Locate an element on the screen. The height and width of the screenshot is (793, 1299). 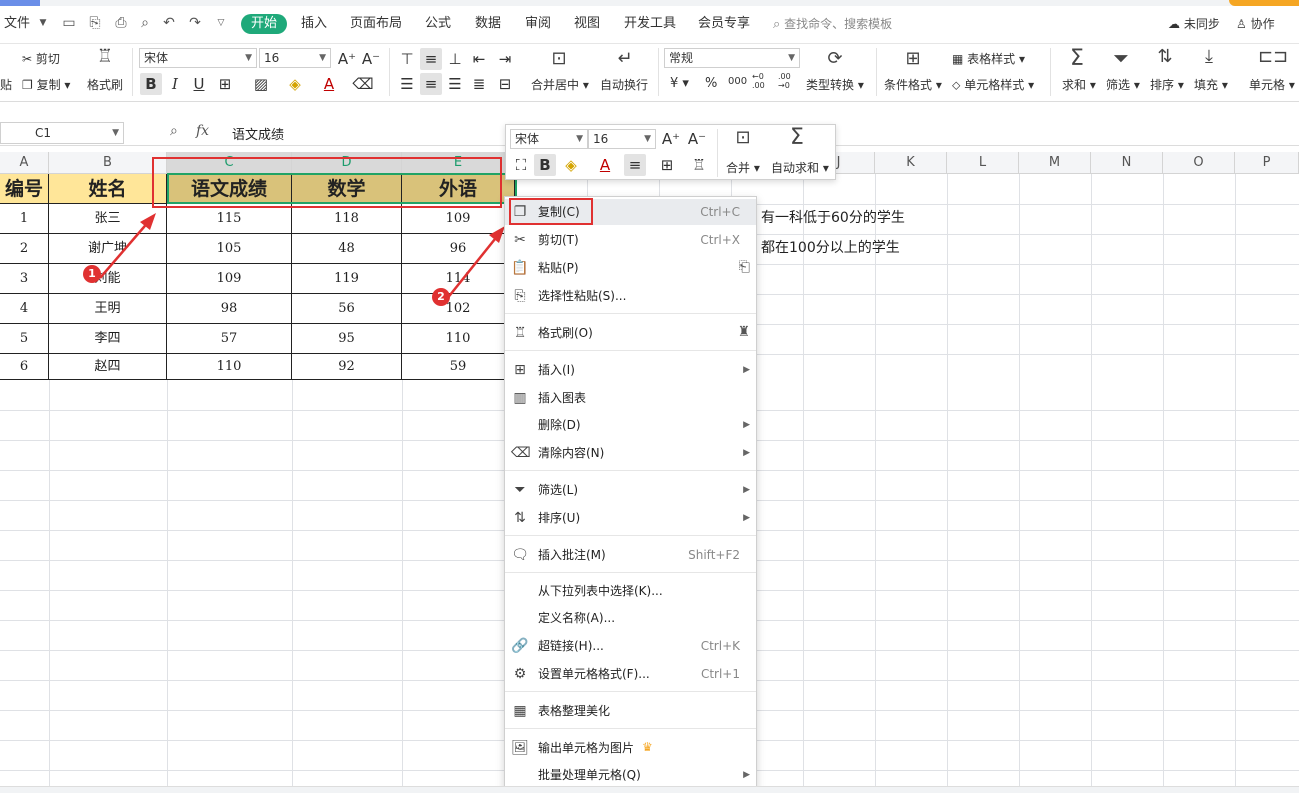
mini-font-name: 宋体 ▼ is located at coordinates (549, 139).